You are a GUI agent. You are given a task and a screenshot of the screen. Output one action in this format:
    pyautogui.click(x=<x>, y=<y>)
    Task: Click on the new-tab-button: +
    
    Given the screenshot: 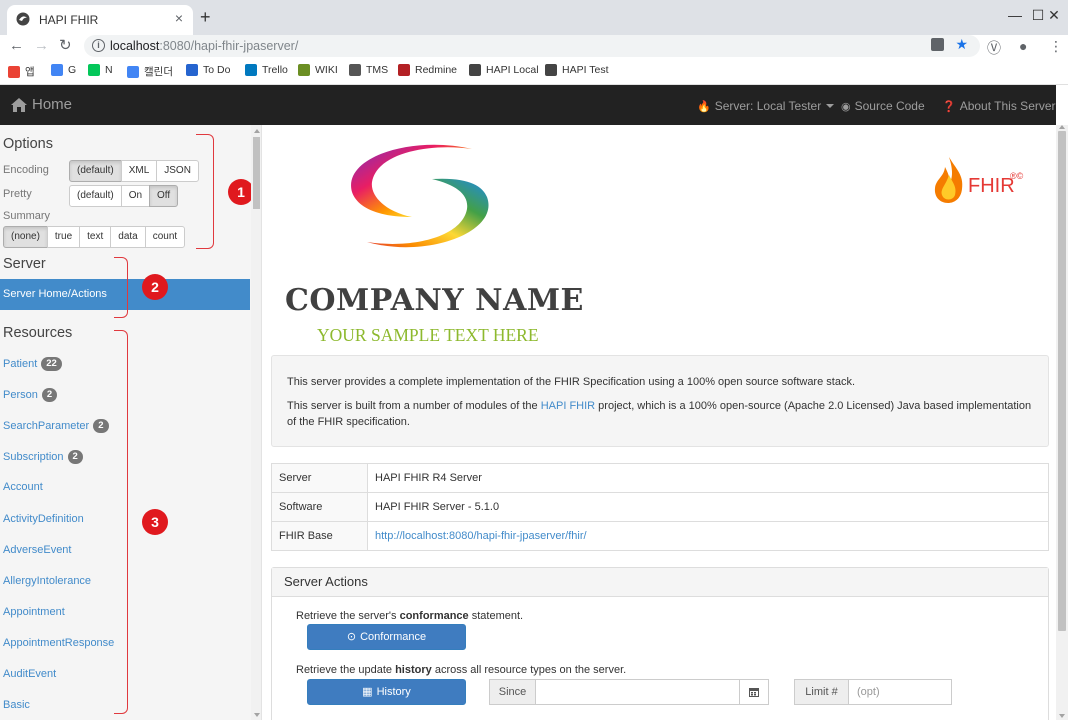 What is the action you would take?
    pyautogui.click(x=205, y=17)
    